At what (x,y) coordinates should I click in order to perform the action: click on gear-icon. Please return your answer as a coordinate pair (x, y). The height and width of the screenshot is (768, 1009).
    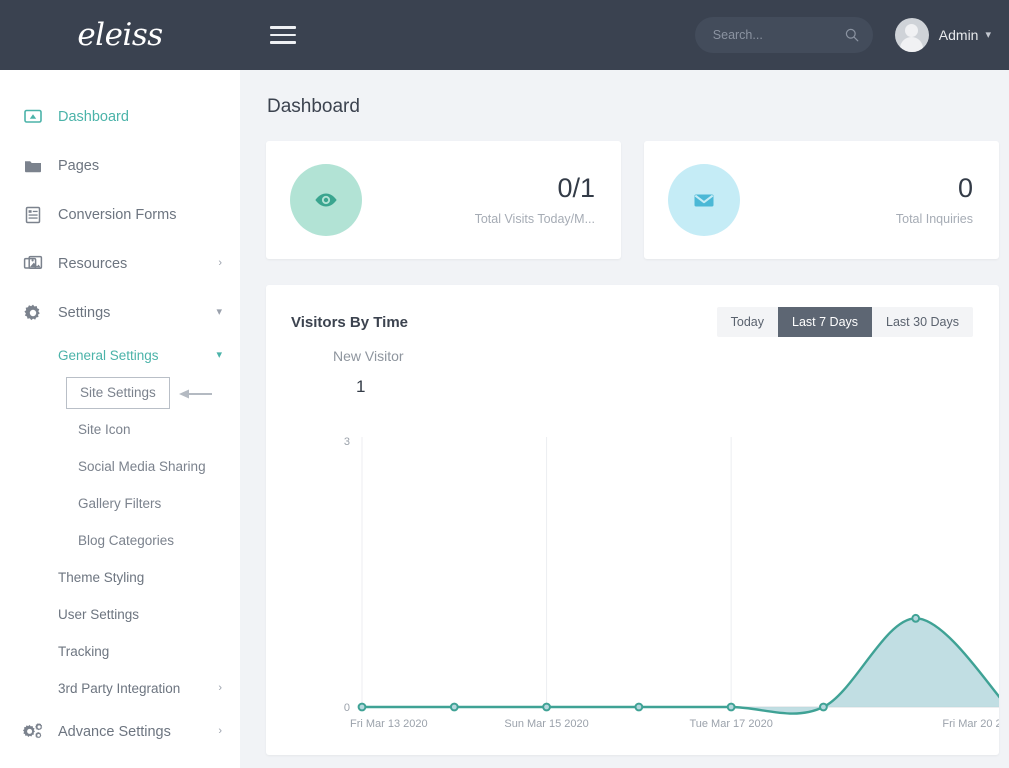
    Looking at the image, I should click on (33, 313).